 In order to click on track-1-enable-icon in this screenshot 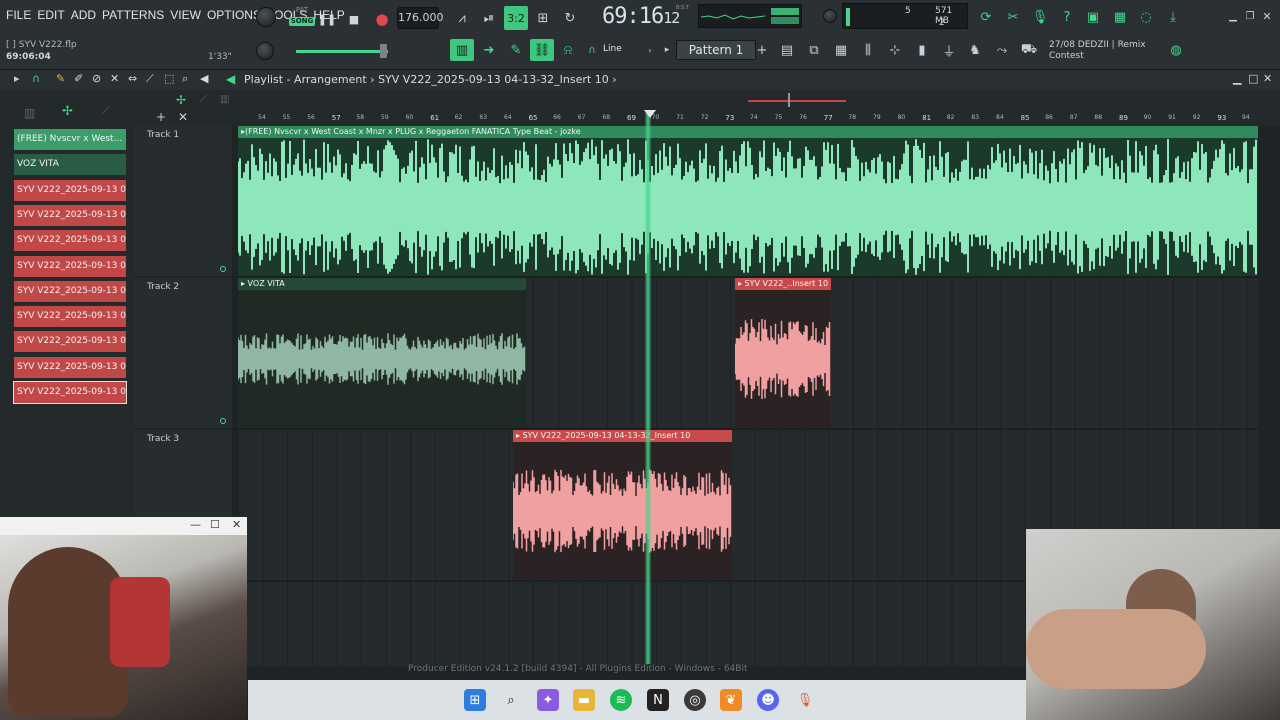, I will do `click(223, 269)`.